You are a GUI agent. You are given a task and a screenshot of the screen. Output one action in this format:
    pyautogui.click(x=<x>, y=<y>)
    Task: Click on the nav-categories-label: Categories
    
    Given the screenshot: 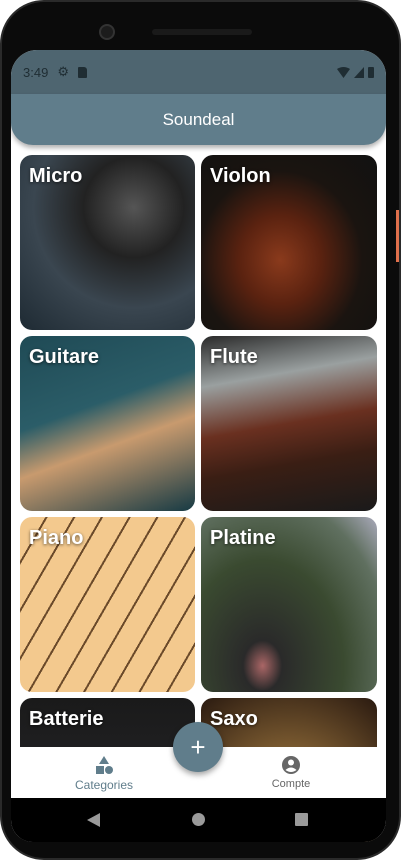 What is the action you would take?
    pyautogui.click(x=104, y=785)
    